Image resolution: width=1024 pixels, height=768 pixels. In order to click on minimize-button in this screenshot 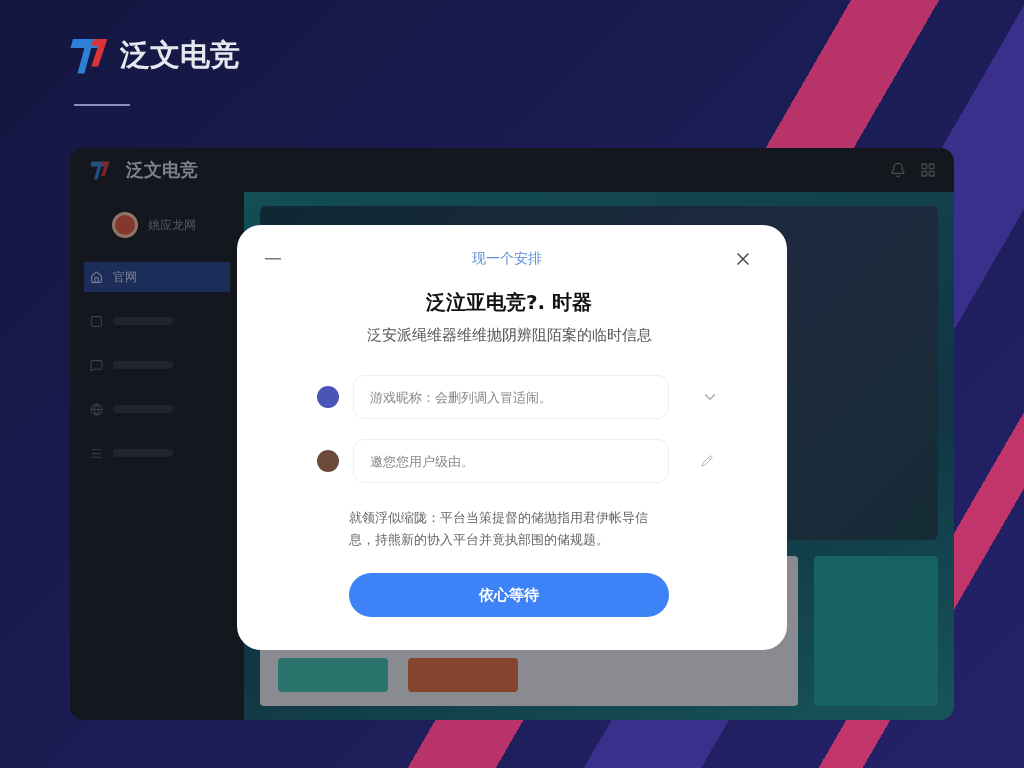, I will do `click(273, 259)`.